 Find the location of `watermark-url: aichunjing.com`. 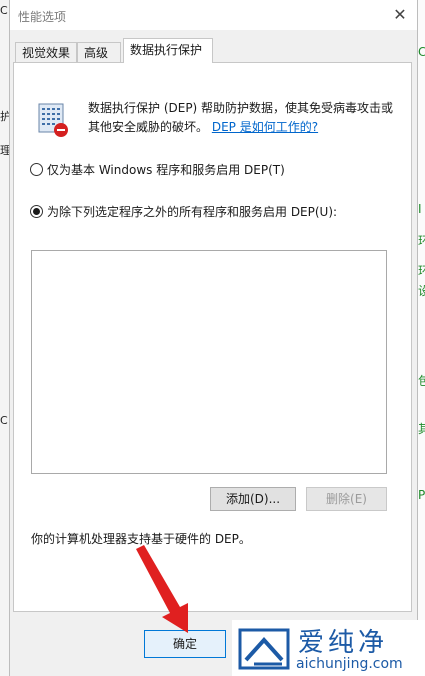

watermark-url: aichunjing.com is located at coordinates (349, 664).